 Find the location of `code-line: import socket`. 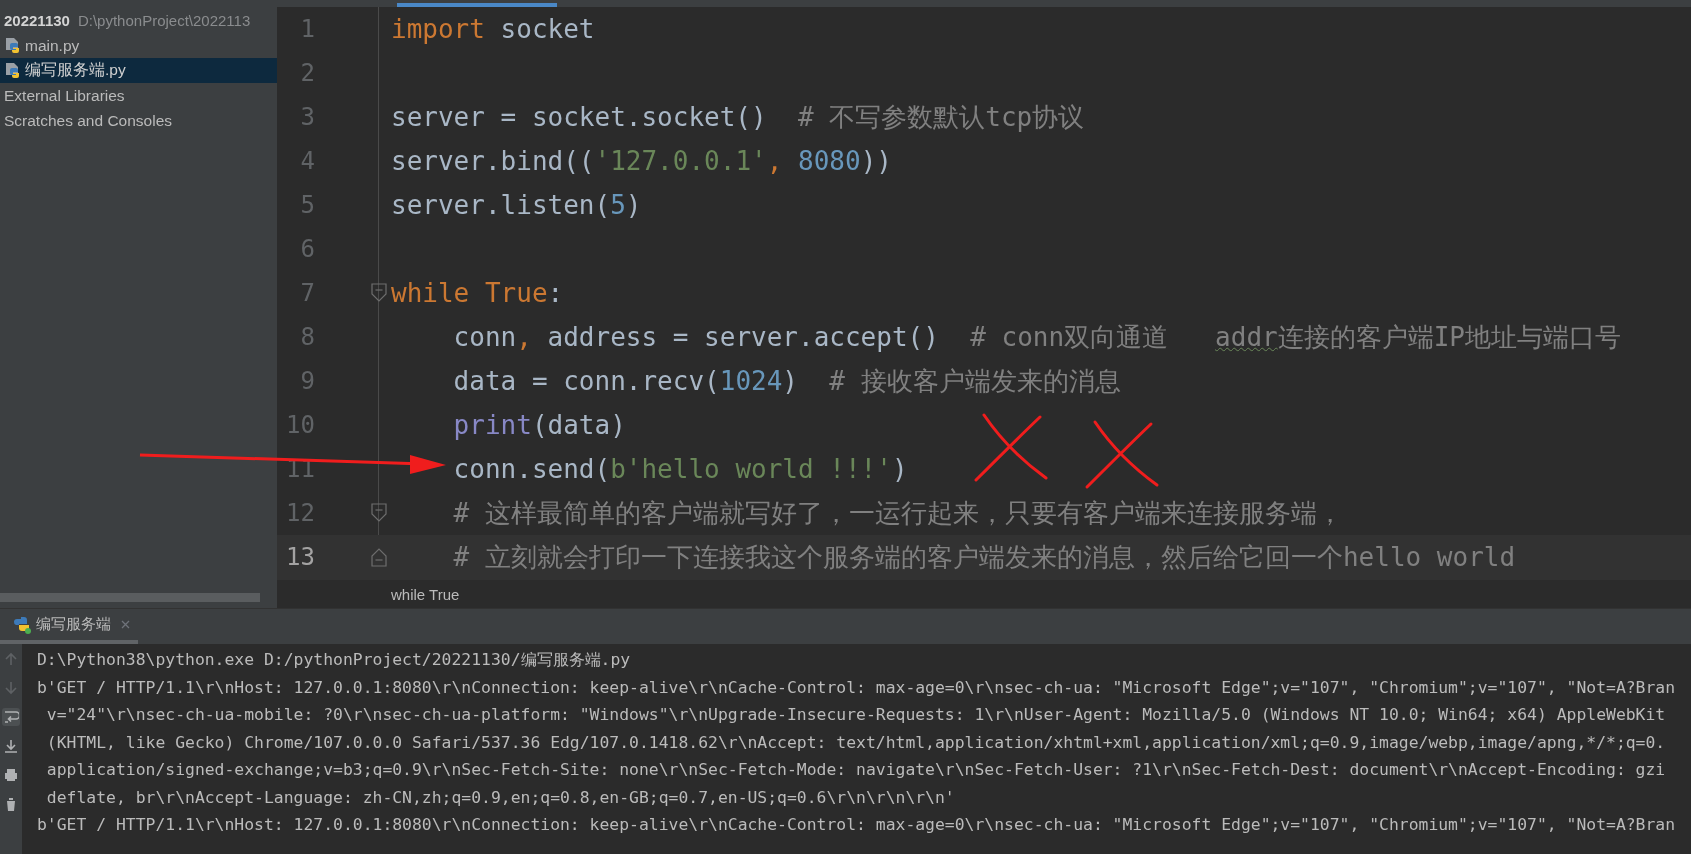

code-line: import socket is located at coordinates (493, 29).